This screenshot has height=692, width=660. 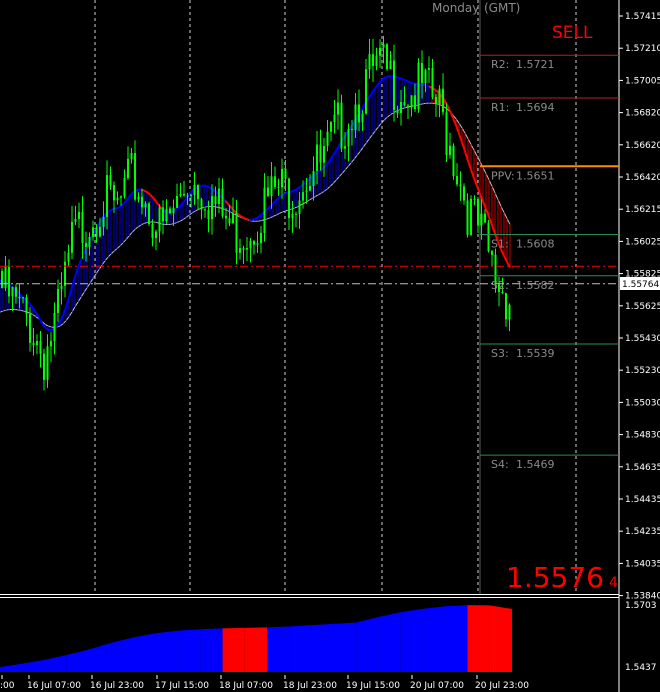 What do you see at coordinates (535, 285) in the screenshot?
I see `pivot-level-value: 1.5582` at bounding box center [535, 285].